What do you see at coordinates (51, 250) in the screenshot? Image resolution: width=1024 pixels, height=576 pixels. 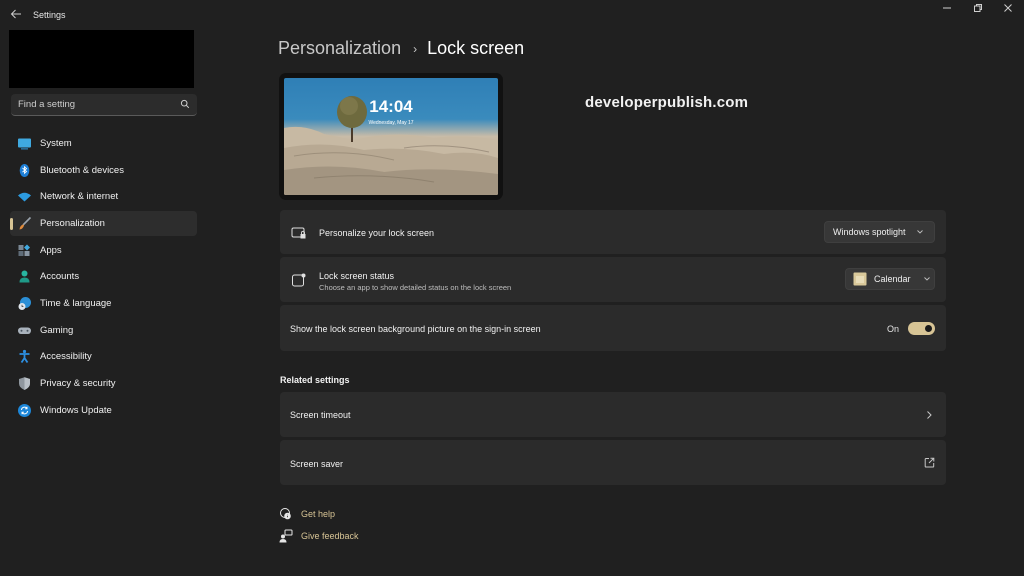 I see `sidebar-item-label: Apps` at bounding box center [51, 250].